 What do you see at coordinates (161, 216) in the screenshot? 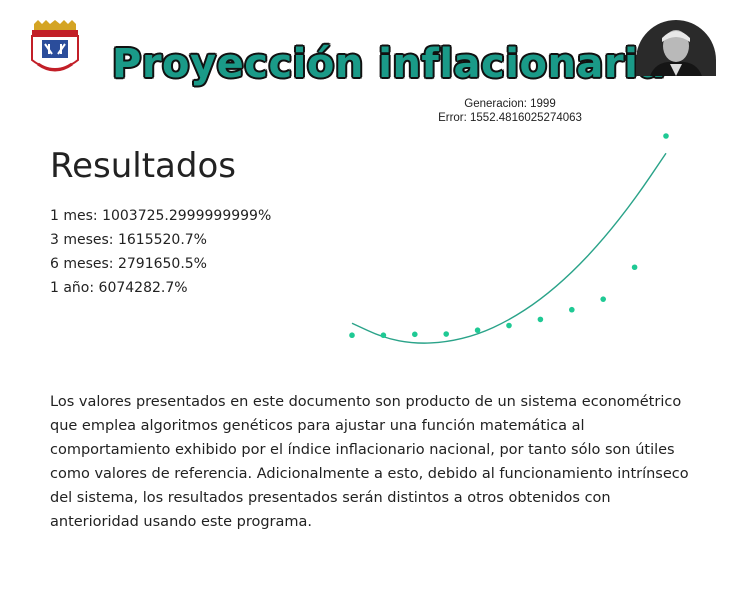
I see `result-1-month: 1 mes: 1003725.2999999999%` at bounding box center [161, 216].